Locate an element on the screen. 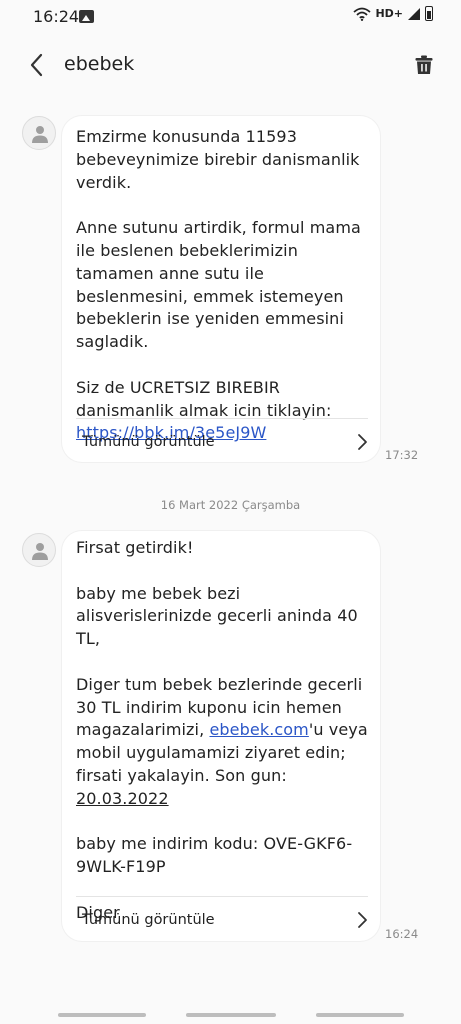 The width and height of the screenshot is (461, 1024). conversation-title: ebebek is located at coordinates (99, 64).